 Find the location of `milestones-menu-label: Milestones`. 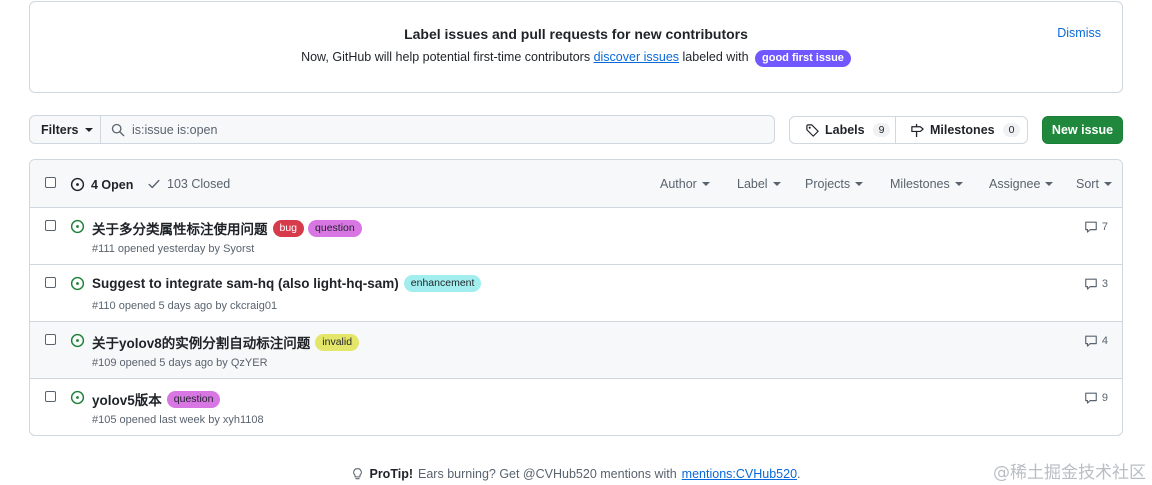

milestones-menu-label: Milestones is located at coordinates (920, 184).